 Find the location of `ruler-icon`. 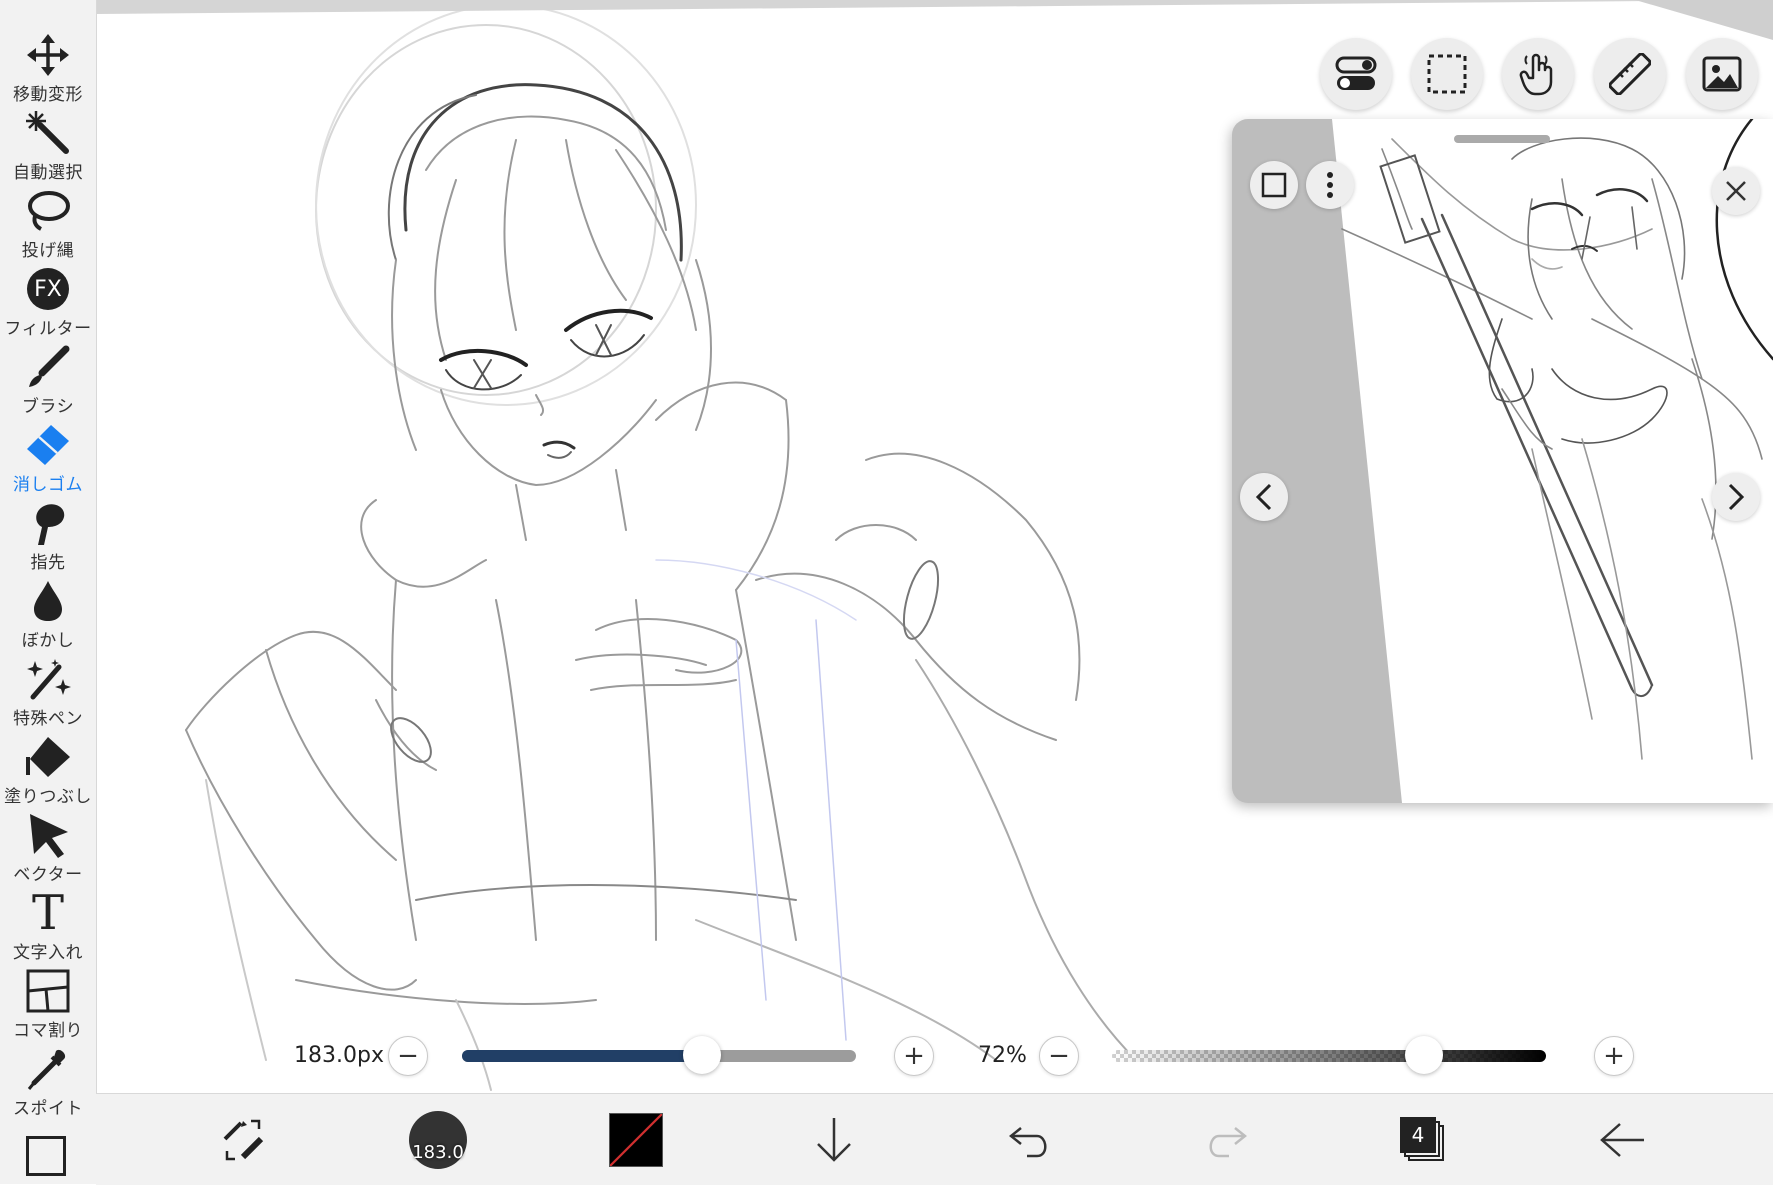

ruler-icon is located at coordinates (1630, 74).